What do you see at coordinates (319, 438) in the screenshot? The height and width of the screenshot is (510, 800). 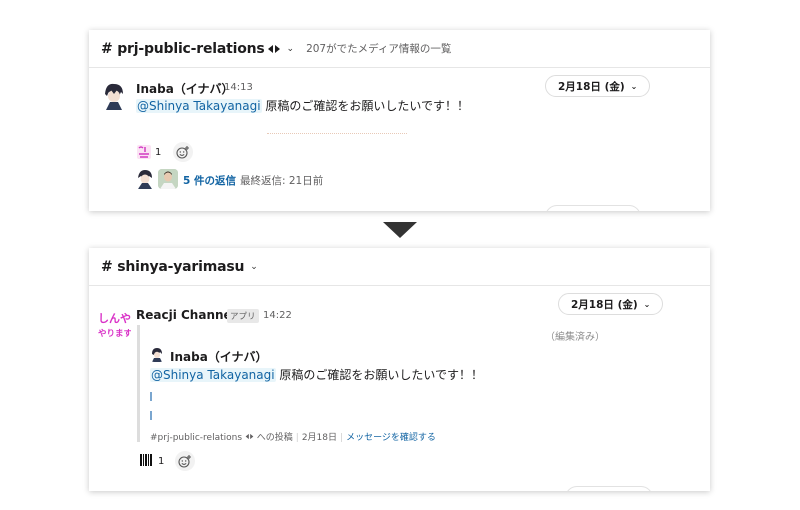 I see `footer-date: 2月18日` at bounding box center [319, 438].